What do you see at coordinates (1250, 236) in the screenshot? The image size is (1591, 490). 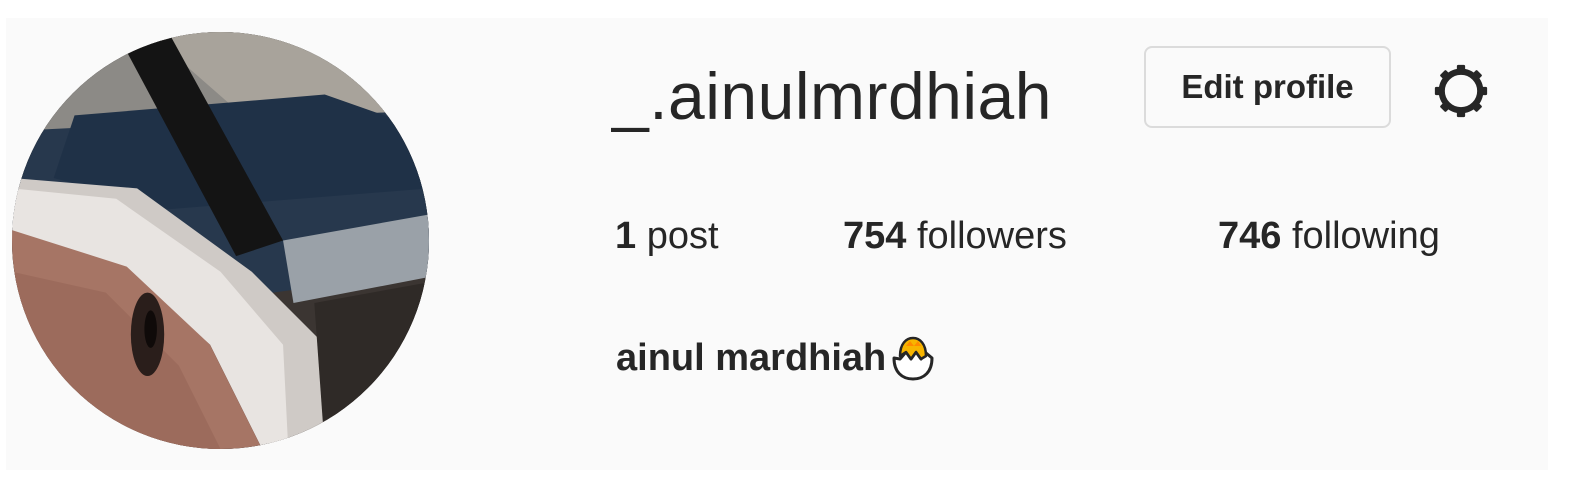 I see `following-count-number: 746` at bounding box center [1250, 236].